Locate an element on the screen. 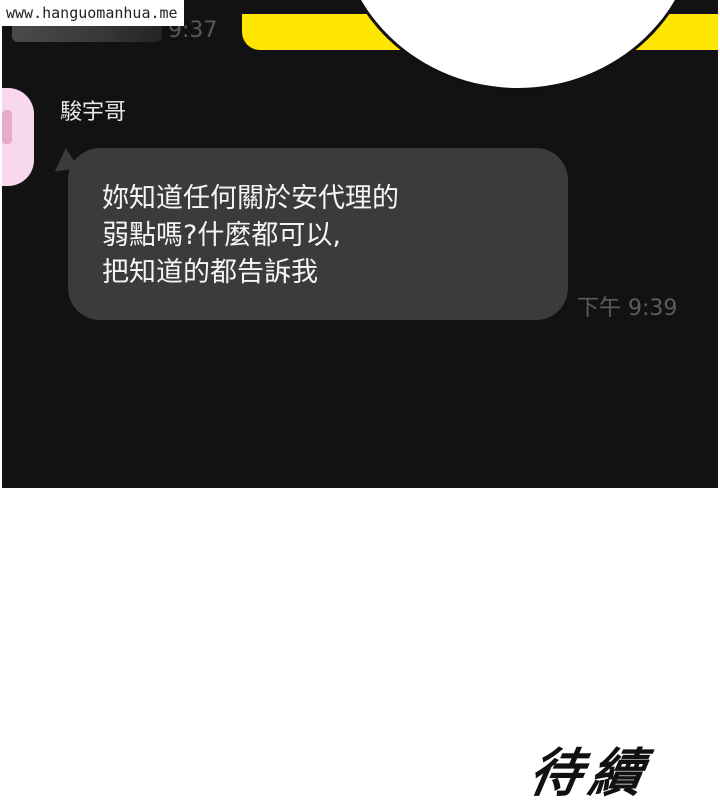  message-line: 把知道的都告訴我 is located at coordinates (210, 272).